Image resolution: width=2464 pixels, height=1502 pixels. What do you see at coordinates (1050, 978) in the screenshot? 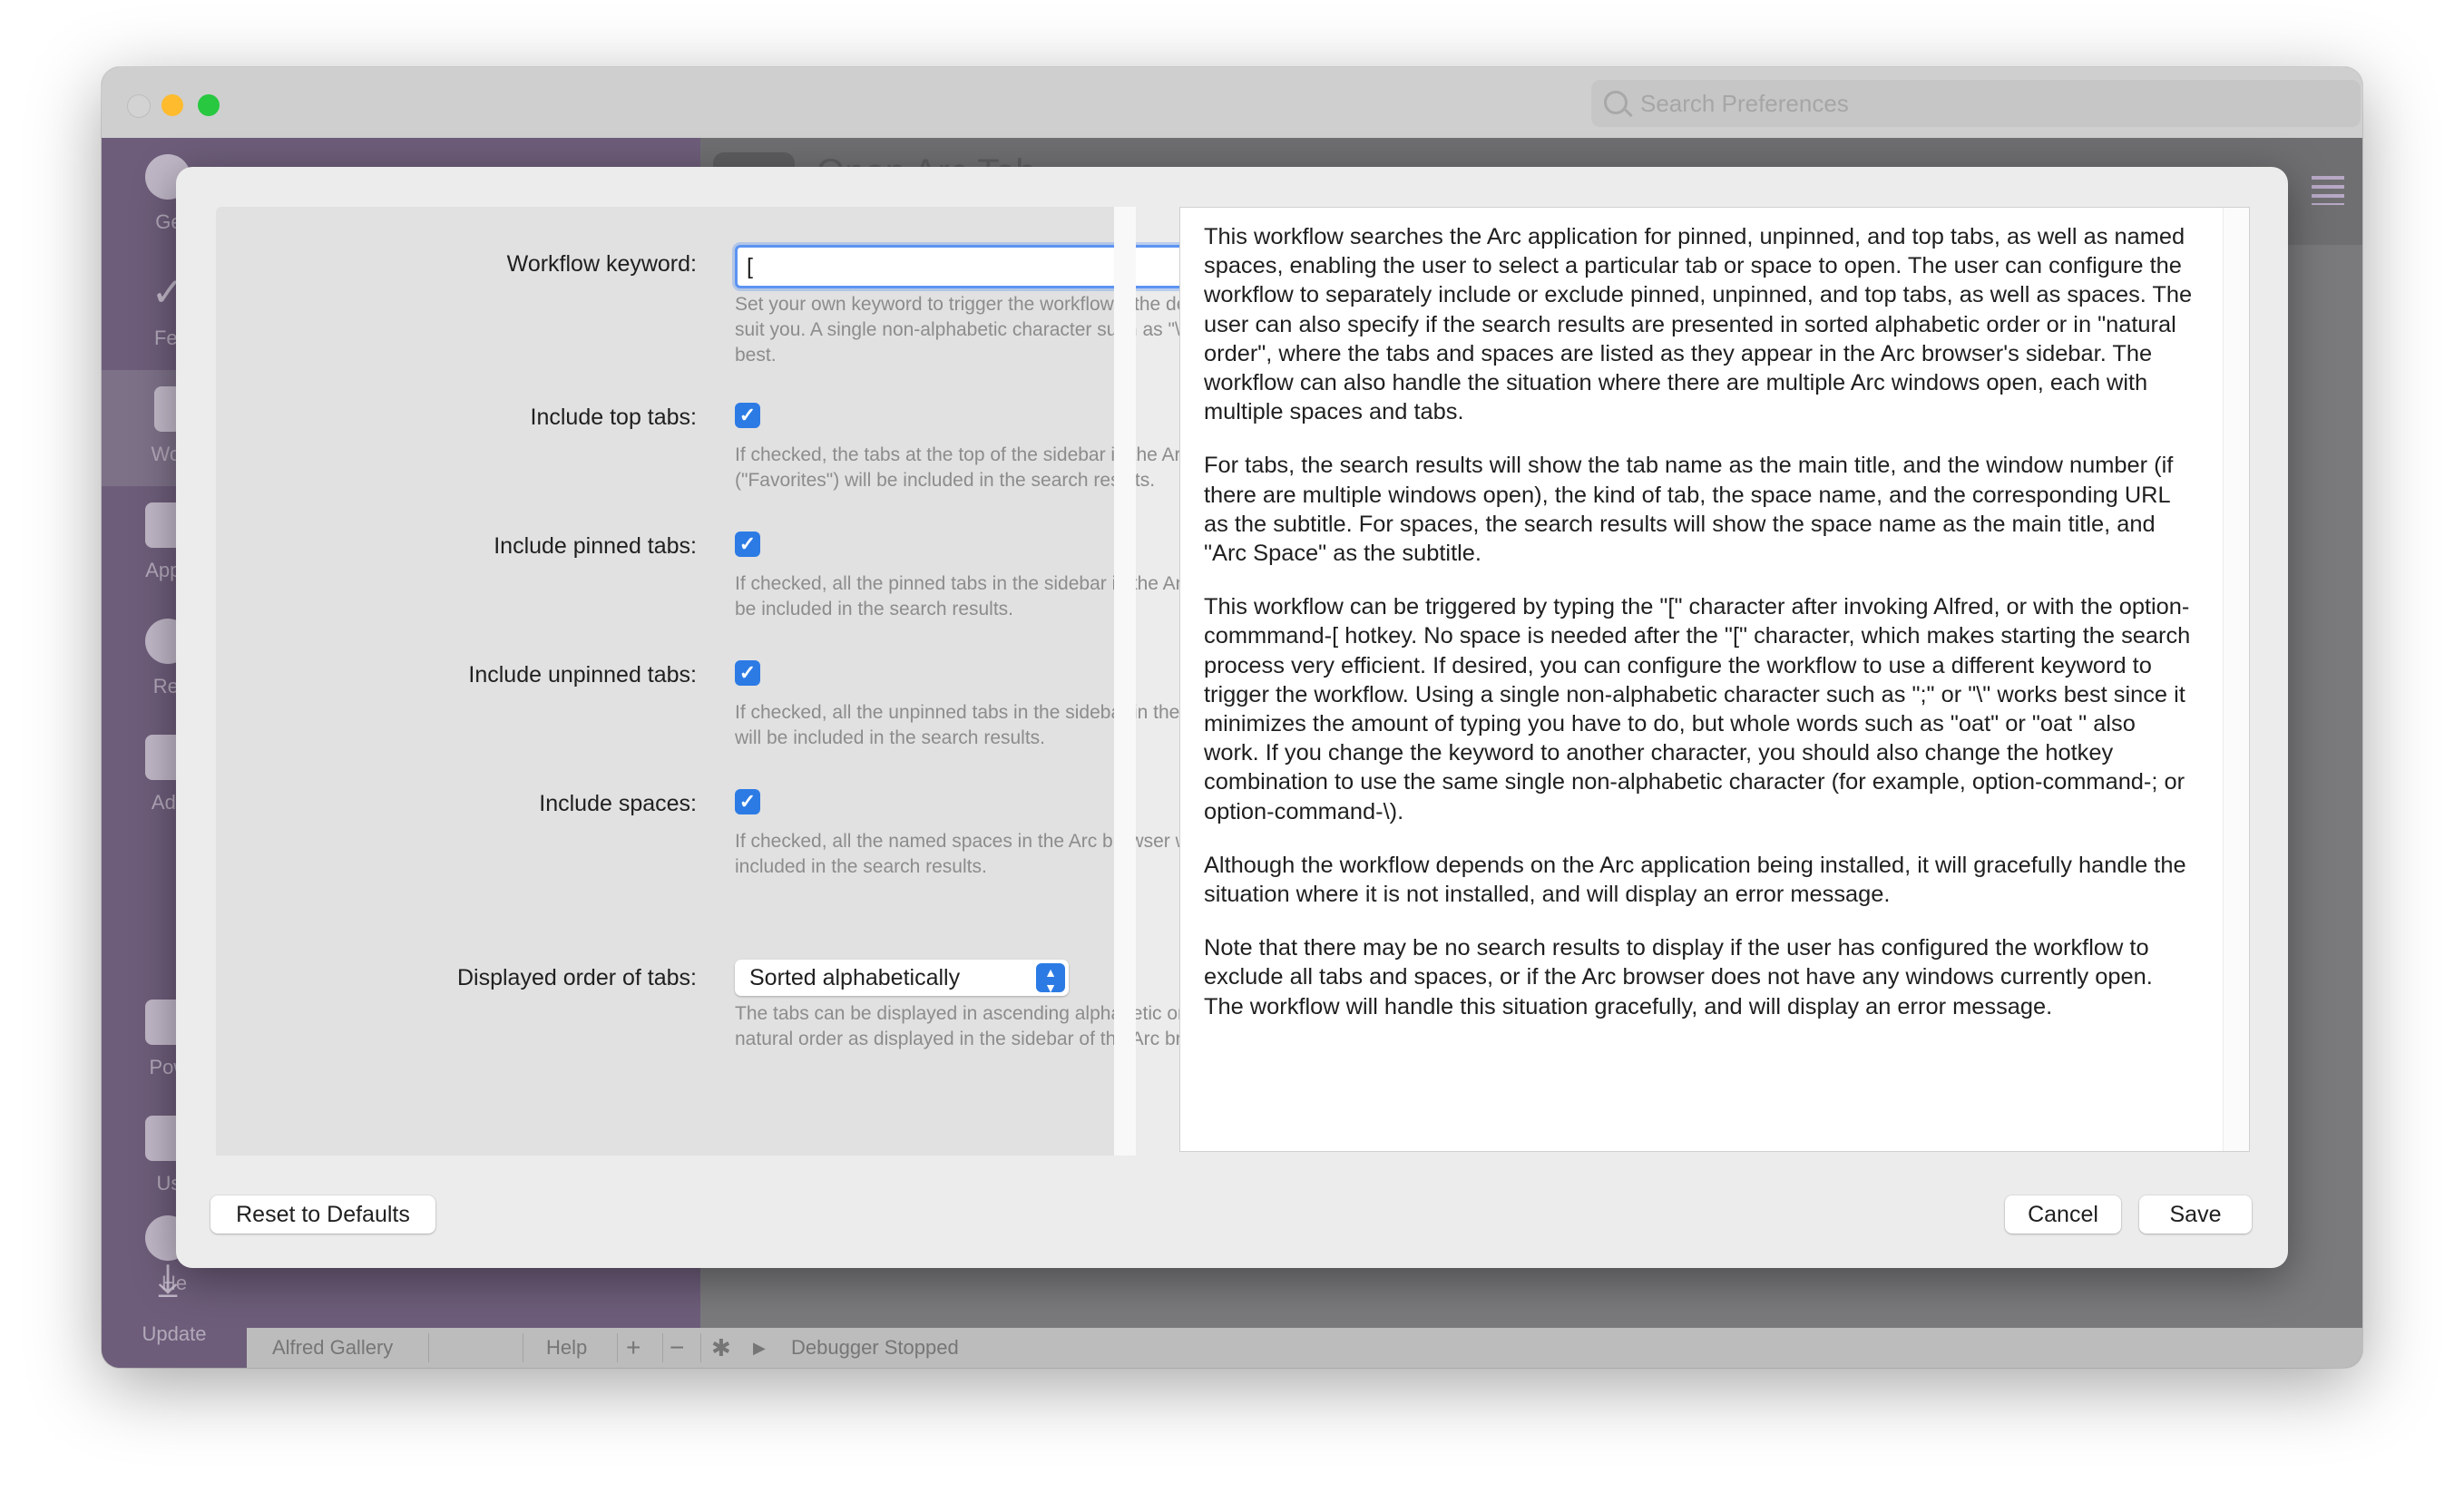
I see `chevron-up-down-icon: ▲ ▼` at bounding box center [1050, 978].